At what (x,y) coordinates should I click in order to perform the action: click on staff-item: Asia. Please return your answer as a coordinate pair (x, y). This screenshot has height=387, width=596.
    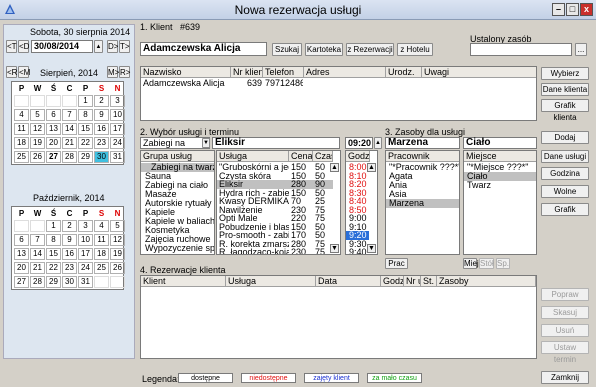
    Looking at the image, I should click on (422, 194).